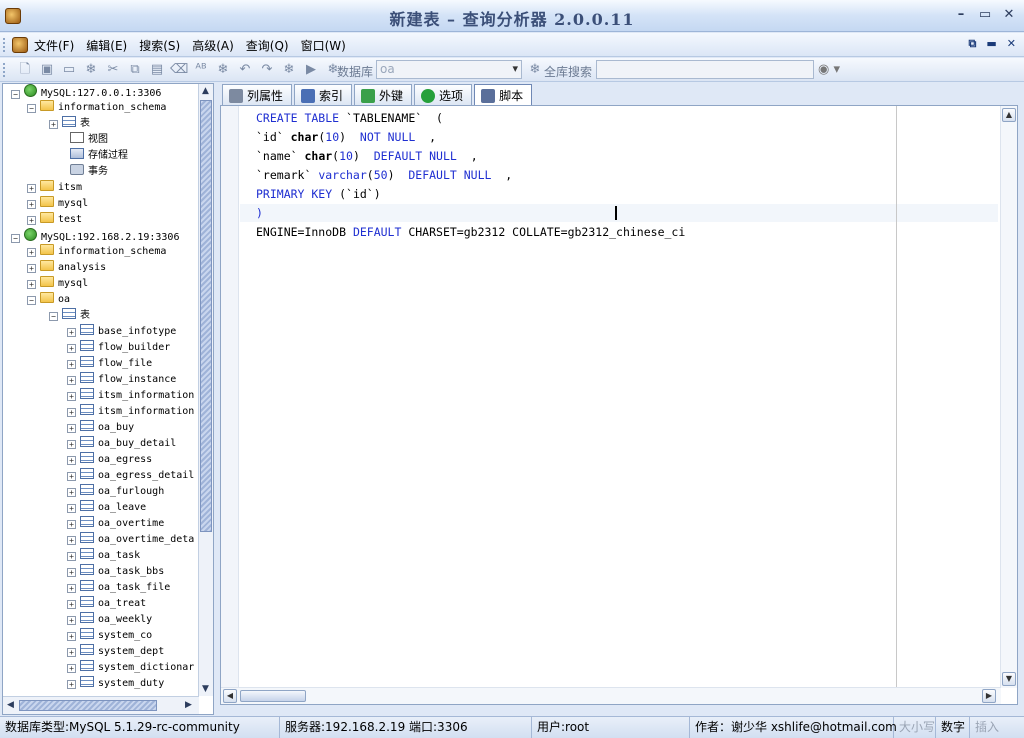  What do you see at coordinates (109, 364) in the screenshot?
I see `tree-item: + flow_file` at bounding box center [109, 364].